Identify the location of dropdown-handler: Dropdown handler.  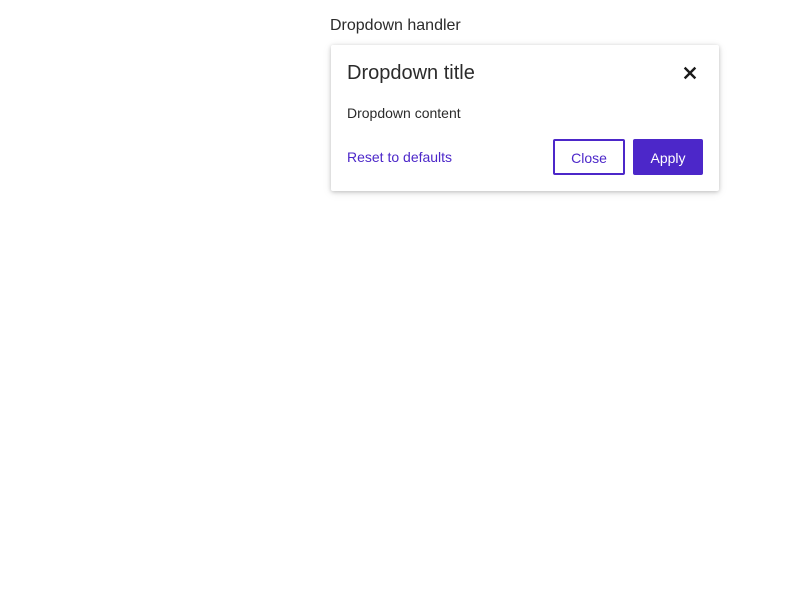
(395, 26).